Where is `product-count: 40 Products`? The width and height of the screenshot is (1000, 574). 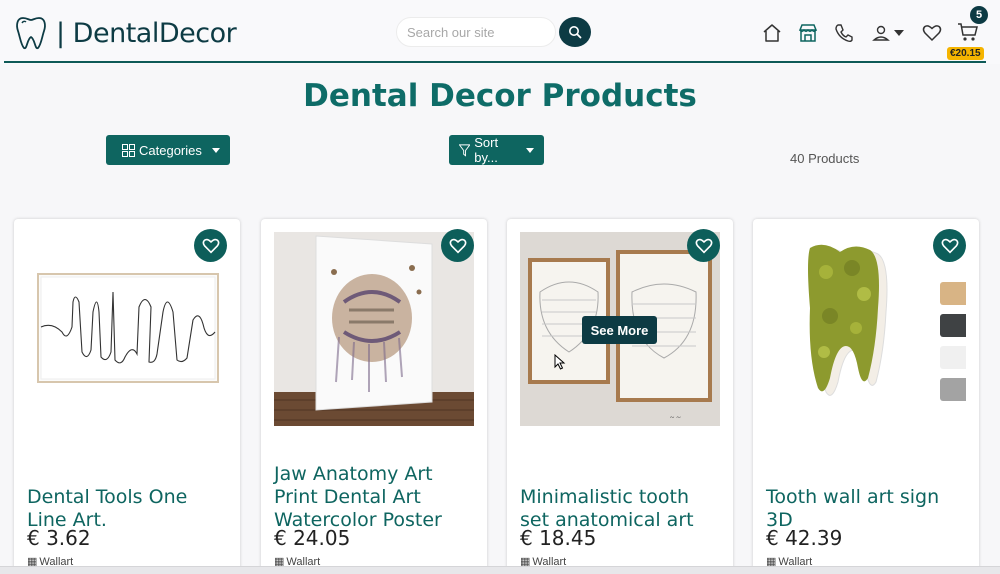 product-count: 40 Products is located at coordinates (825, 158).